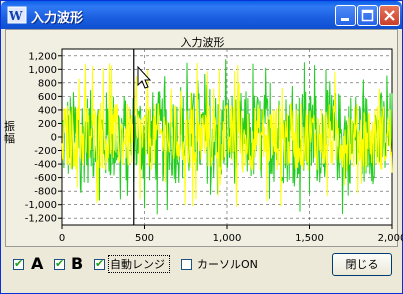  I want to click on close-button: 閉じる, so click(362, 264).